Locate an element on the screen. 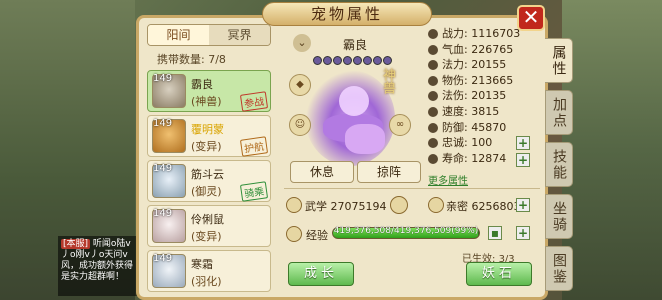 This screenshot has height=300, width=662. pet-book-icon: ◆ is located at coordinates (300, 85).